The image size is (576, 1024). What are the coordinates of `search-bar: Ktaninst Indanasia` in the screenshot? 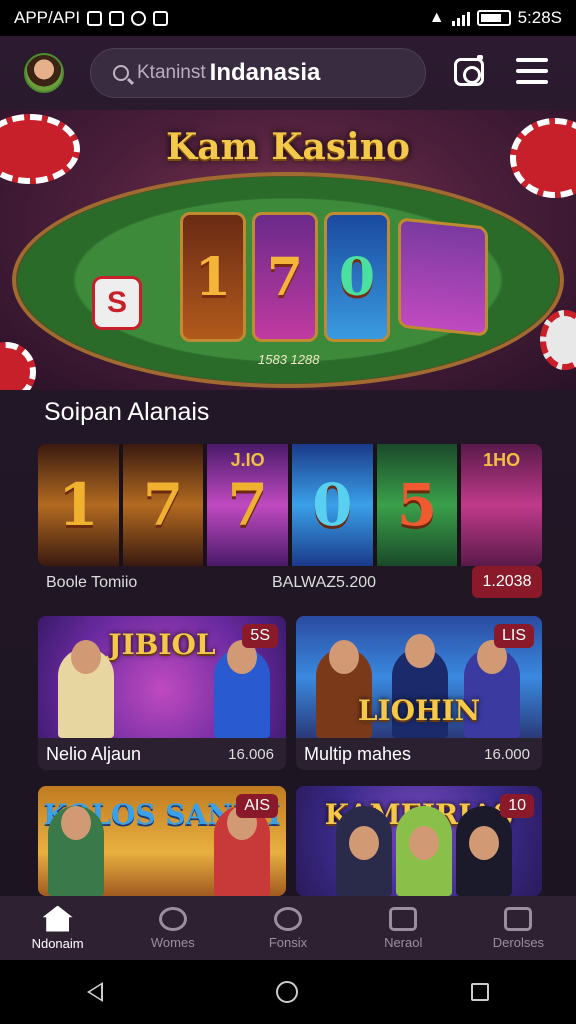 It's located at (258, 73).